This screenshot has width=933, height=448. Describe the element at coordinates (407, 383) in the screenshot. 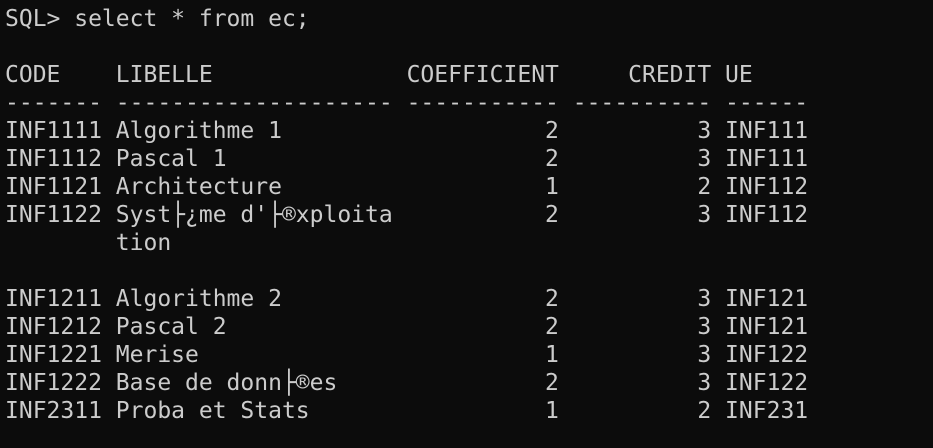

I see `result-row: INF1222 Base de donn├®es 2 3 INF122` at that location.